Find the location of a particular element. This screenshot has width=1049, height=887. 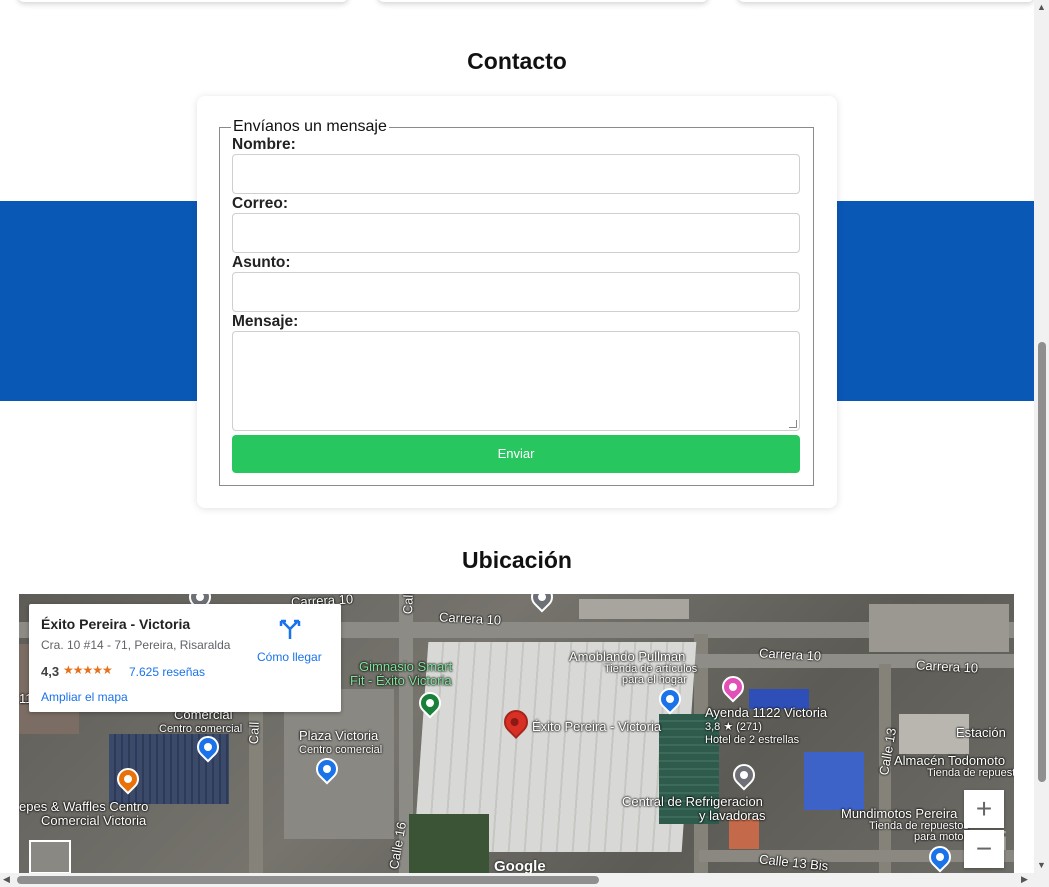

map-label: 3,8 ★ (271) is located at coordinates (733, 727).